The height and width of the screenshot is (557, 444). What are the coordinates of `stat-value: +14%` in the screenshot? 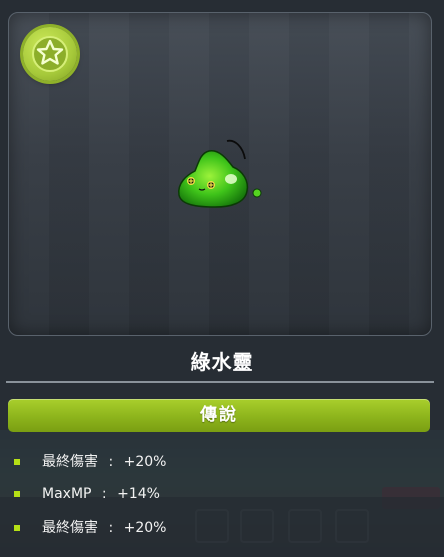 It's located at (138, 494).